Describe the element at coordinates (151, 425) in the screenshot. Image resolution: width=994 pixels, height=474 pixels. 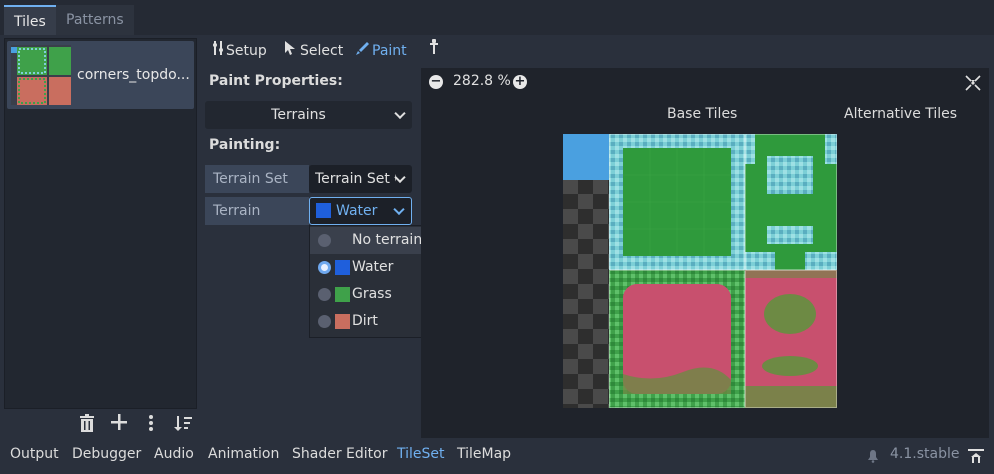
I see `more-options-icon` at that location.